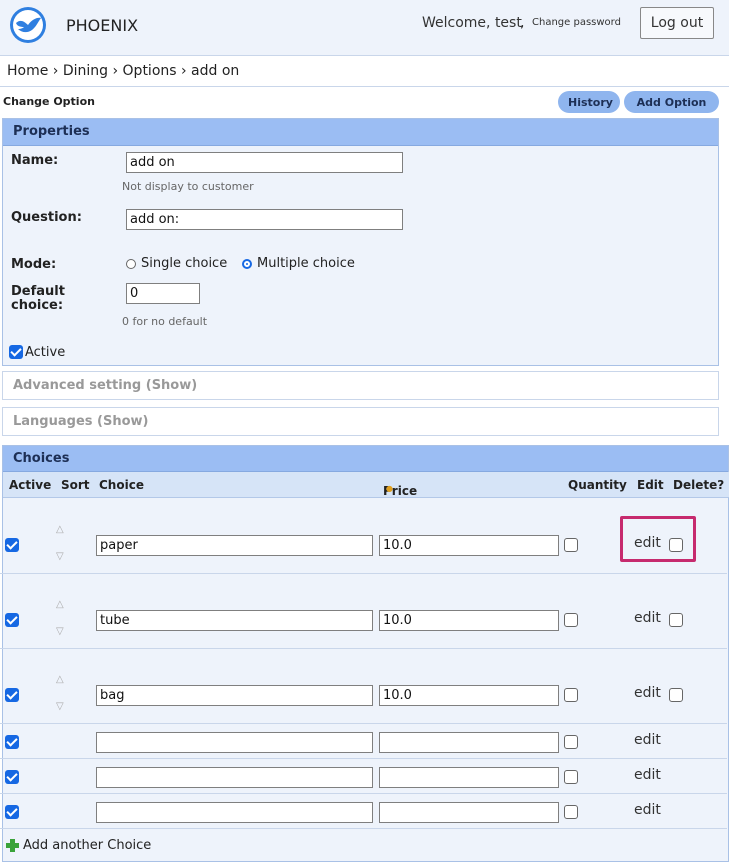 The height and width of the screenshot is (868, 729). Describe the element at coordinates (247, 263) in the screenshot. I see `radio-checked-icon` at that location.